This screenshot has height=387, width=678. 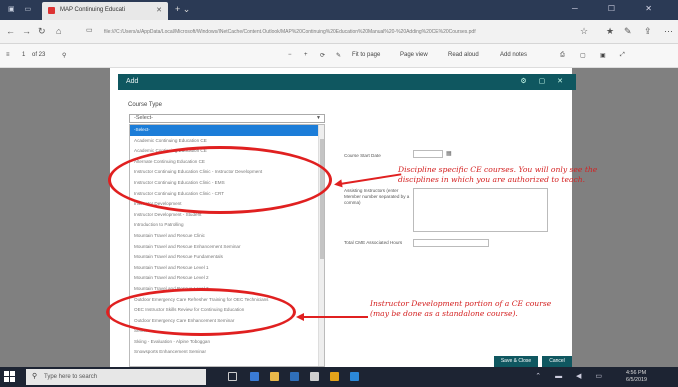 What do you see at coordinates (71, 377) in the screenshot?
I see `search-placeholder: Type here to search` at bounding box center [71, 377].